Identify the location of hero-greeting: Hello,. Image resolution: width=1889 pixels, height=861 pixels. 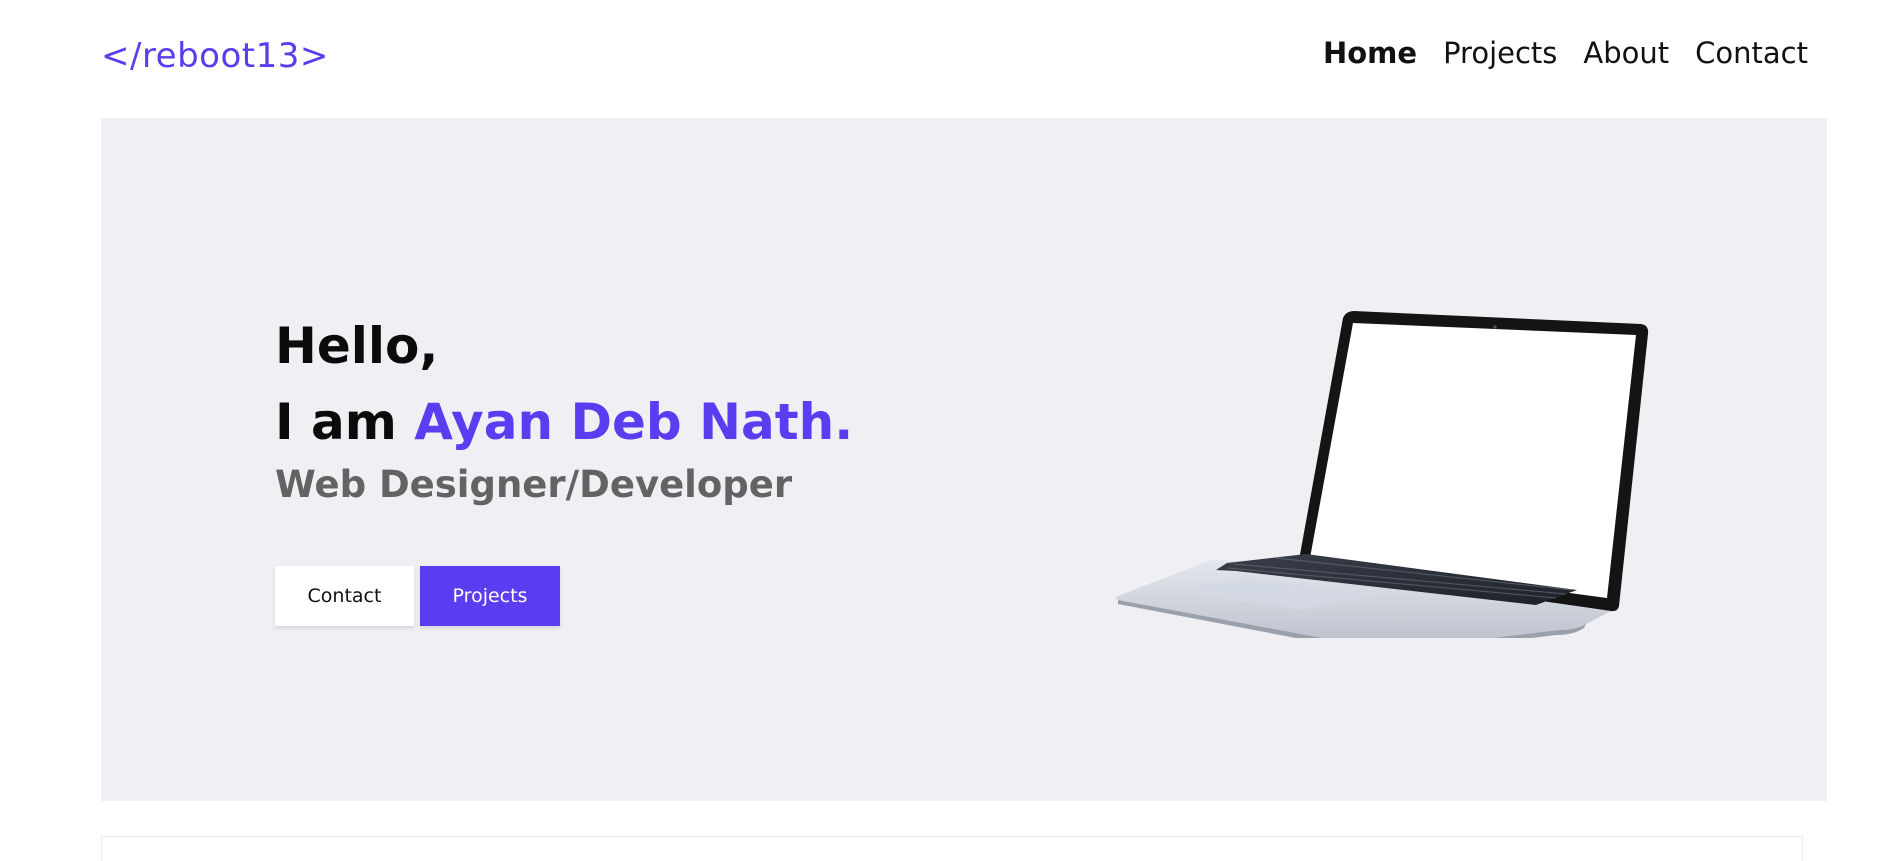
(357, 346).